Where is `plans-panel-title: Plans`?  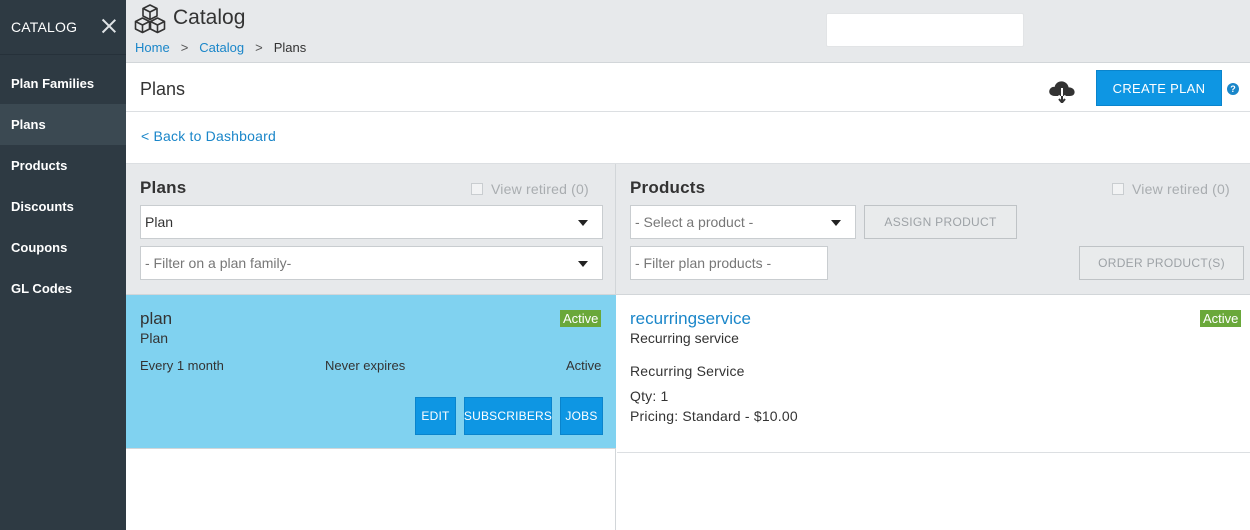
plans-panel-title: Plans is located at coordinates (163, 187).